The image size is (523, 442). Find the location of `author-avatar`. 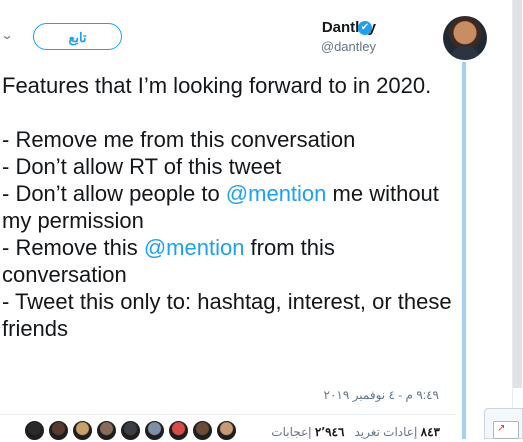

author-avatar is located at coordinates (465, 38).